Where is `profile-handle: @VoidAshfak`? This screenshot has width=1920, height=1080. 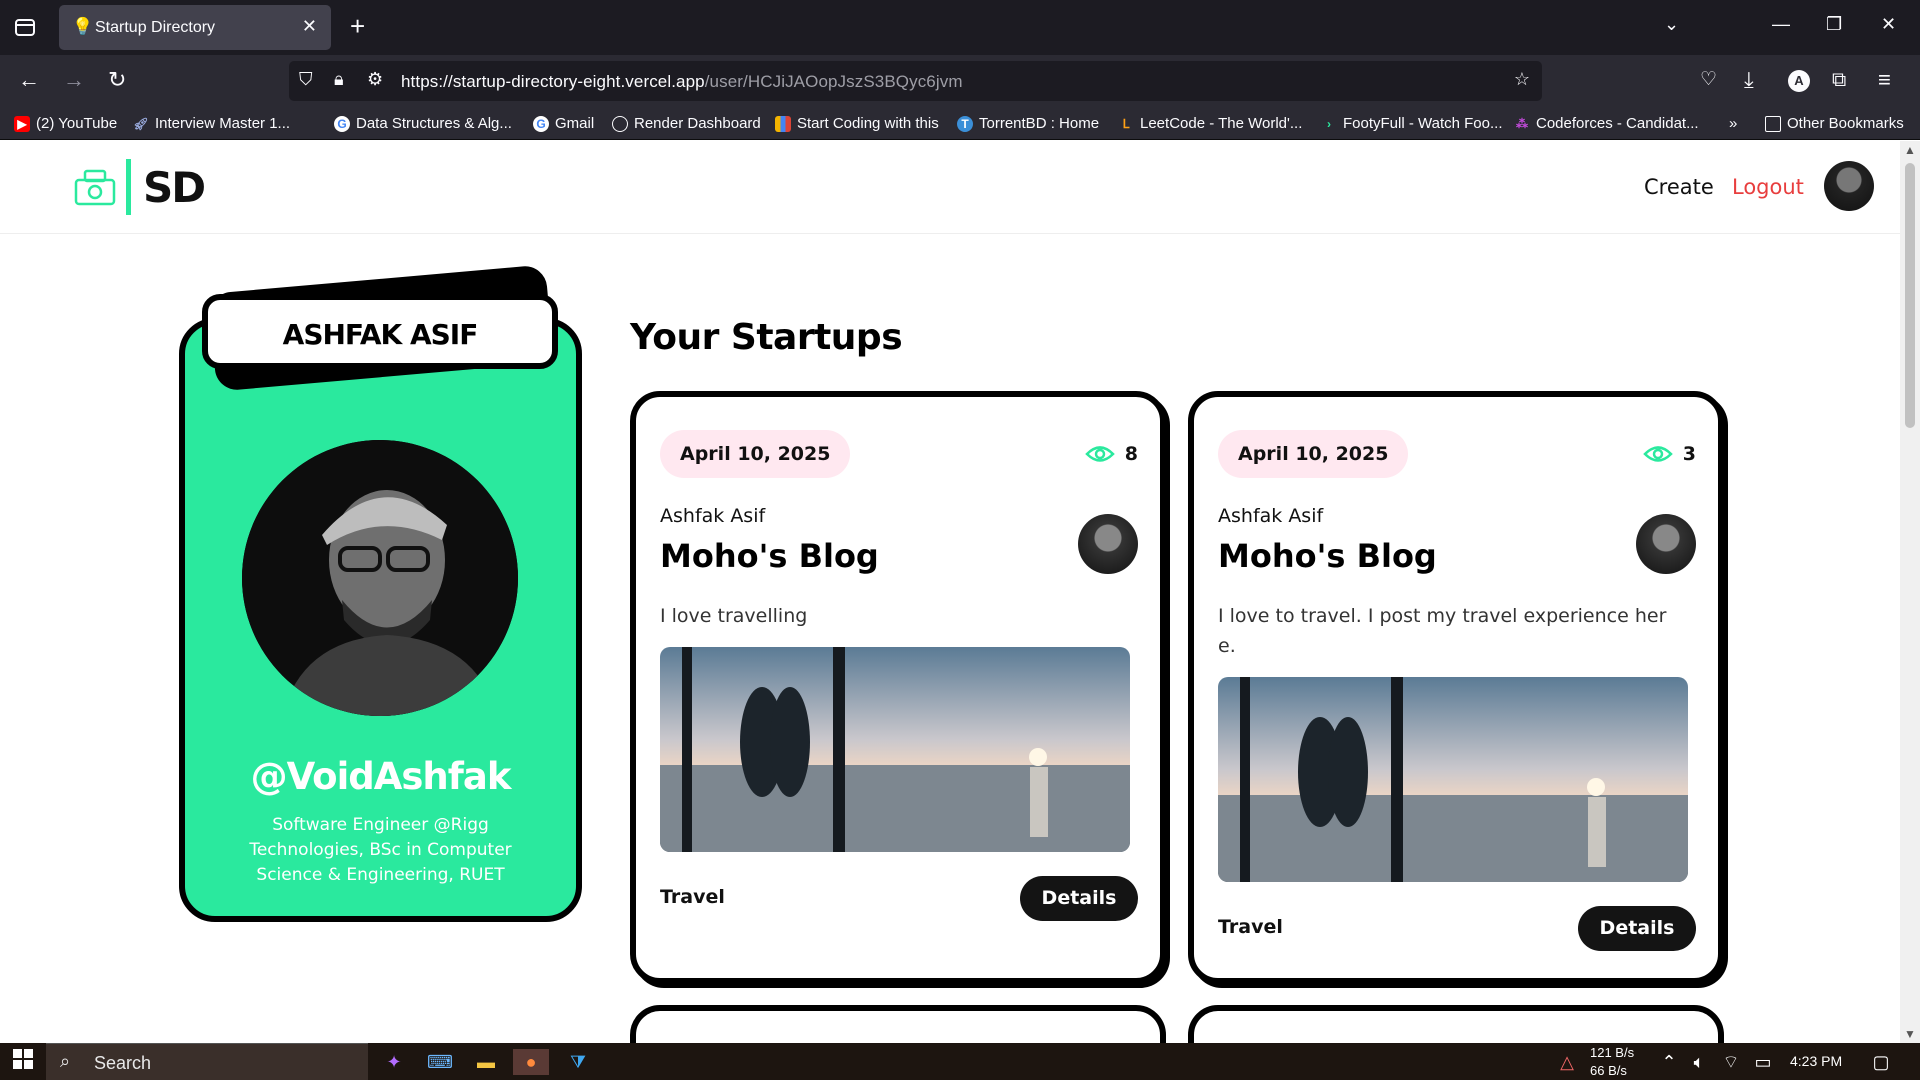
profile-handle: @VoidAshfak is located at coordinates (381, 776).